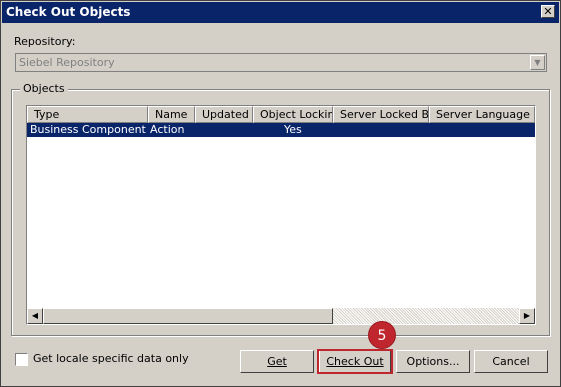  What do you see at coordinates (426, 316) in the screenshot?
I see `scrollbar-track` at bounding box center [426, 316].